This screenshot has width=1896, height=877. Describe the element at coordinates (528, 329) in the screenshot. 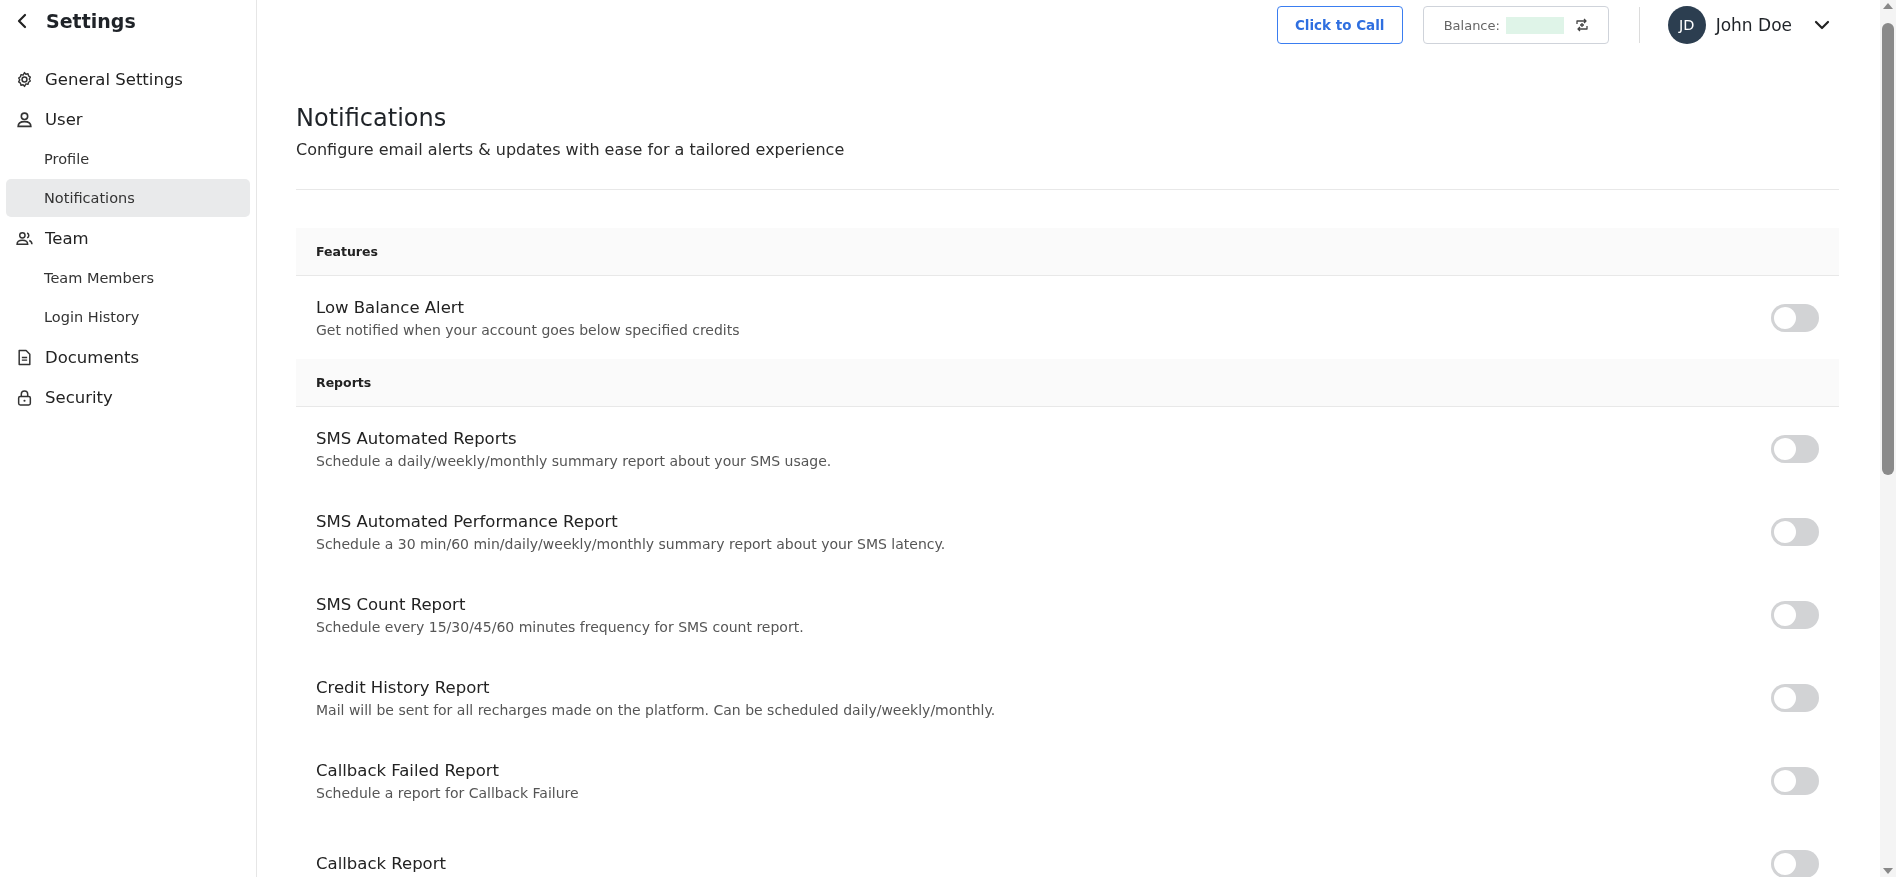

I see `setting-description: Get notified when your account goes below specified credits` at that location.